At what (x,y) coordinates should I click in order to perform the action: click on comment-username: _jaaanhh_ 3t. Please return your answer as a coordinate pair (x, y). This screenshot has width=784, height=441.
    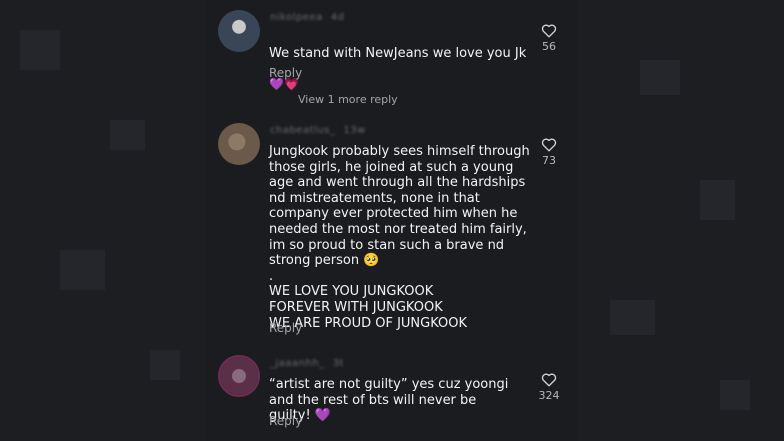
    Looking at the image, I should click on (307, 363).